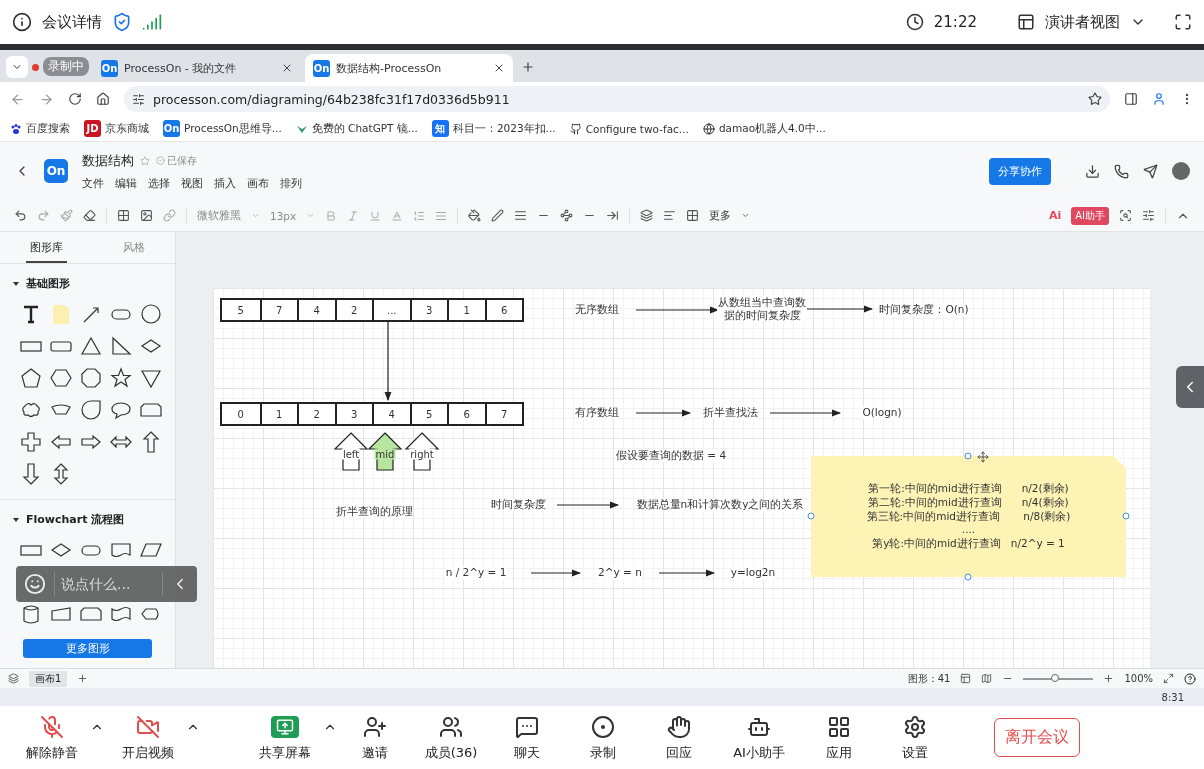  What do you see at coordinates (108, 160) in the screenshot?
I see `document-title: 数据结构` at bounding box center [108, 160].